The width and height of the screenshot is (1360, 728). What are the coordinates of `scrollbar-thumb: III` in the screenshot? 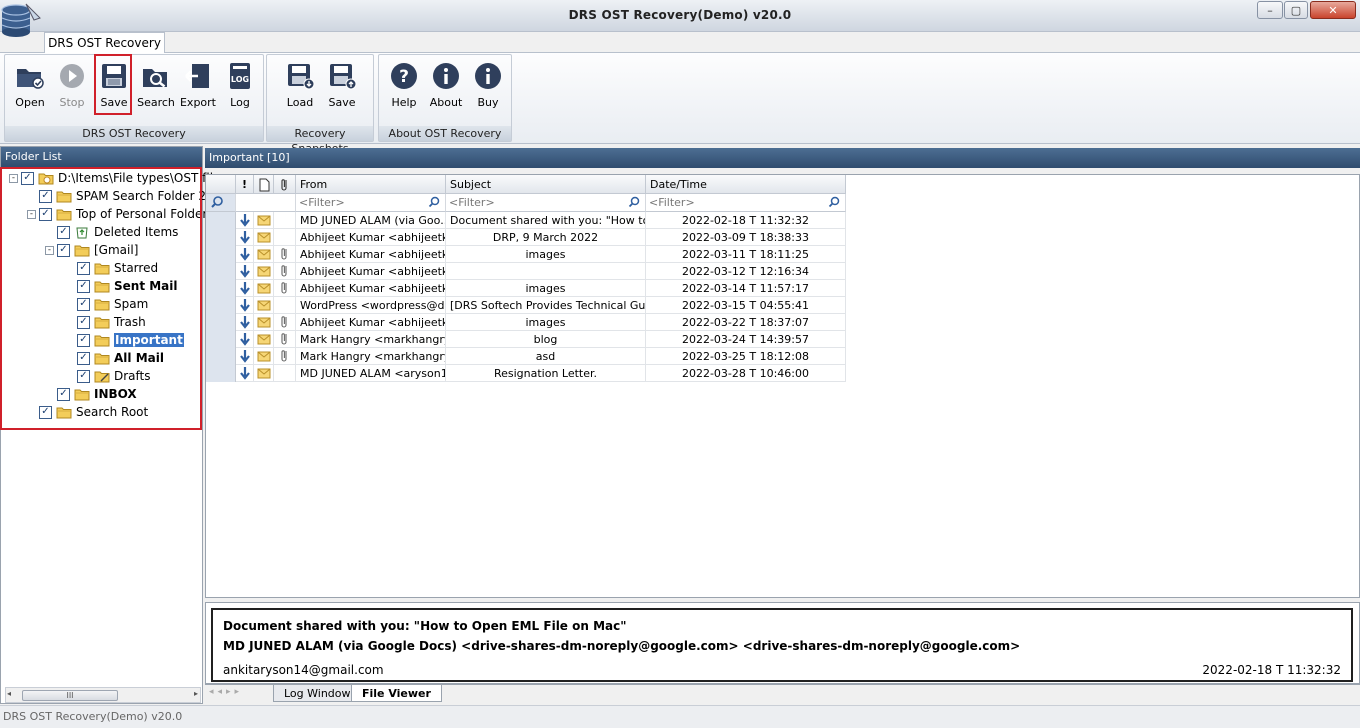 It's located at (70, 695).